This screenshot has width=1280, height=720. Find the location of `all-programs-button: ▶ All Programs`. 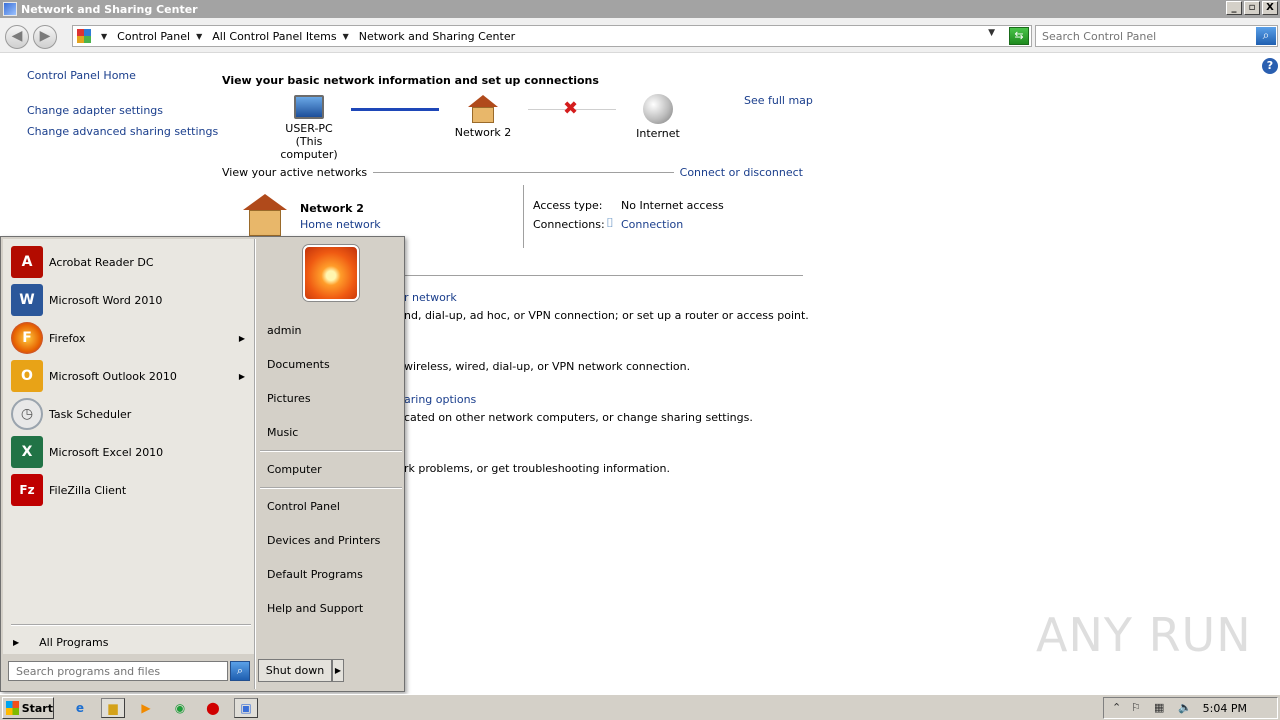

all-programs-button: ▶ All Programs is located at coordinates (60, 642).